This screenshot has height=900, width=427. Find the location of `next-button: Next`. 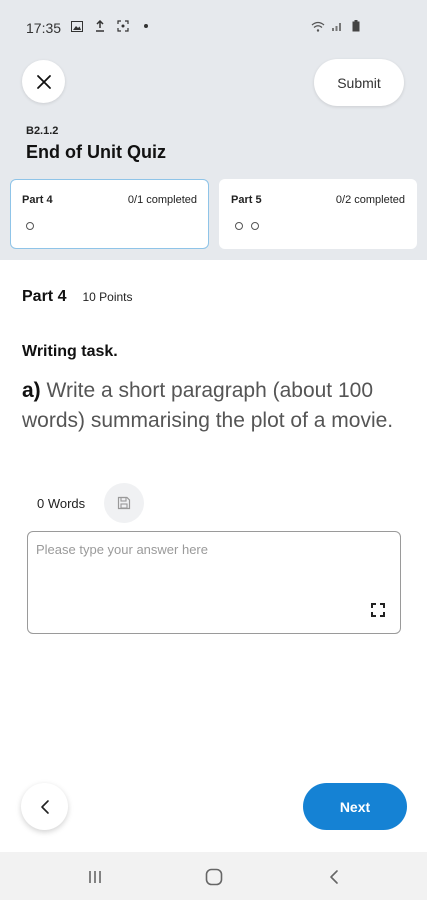

next-button: Next is located at coordinates (355, 806).